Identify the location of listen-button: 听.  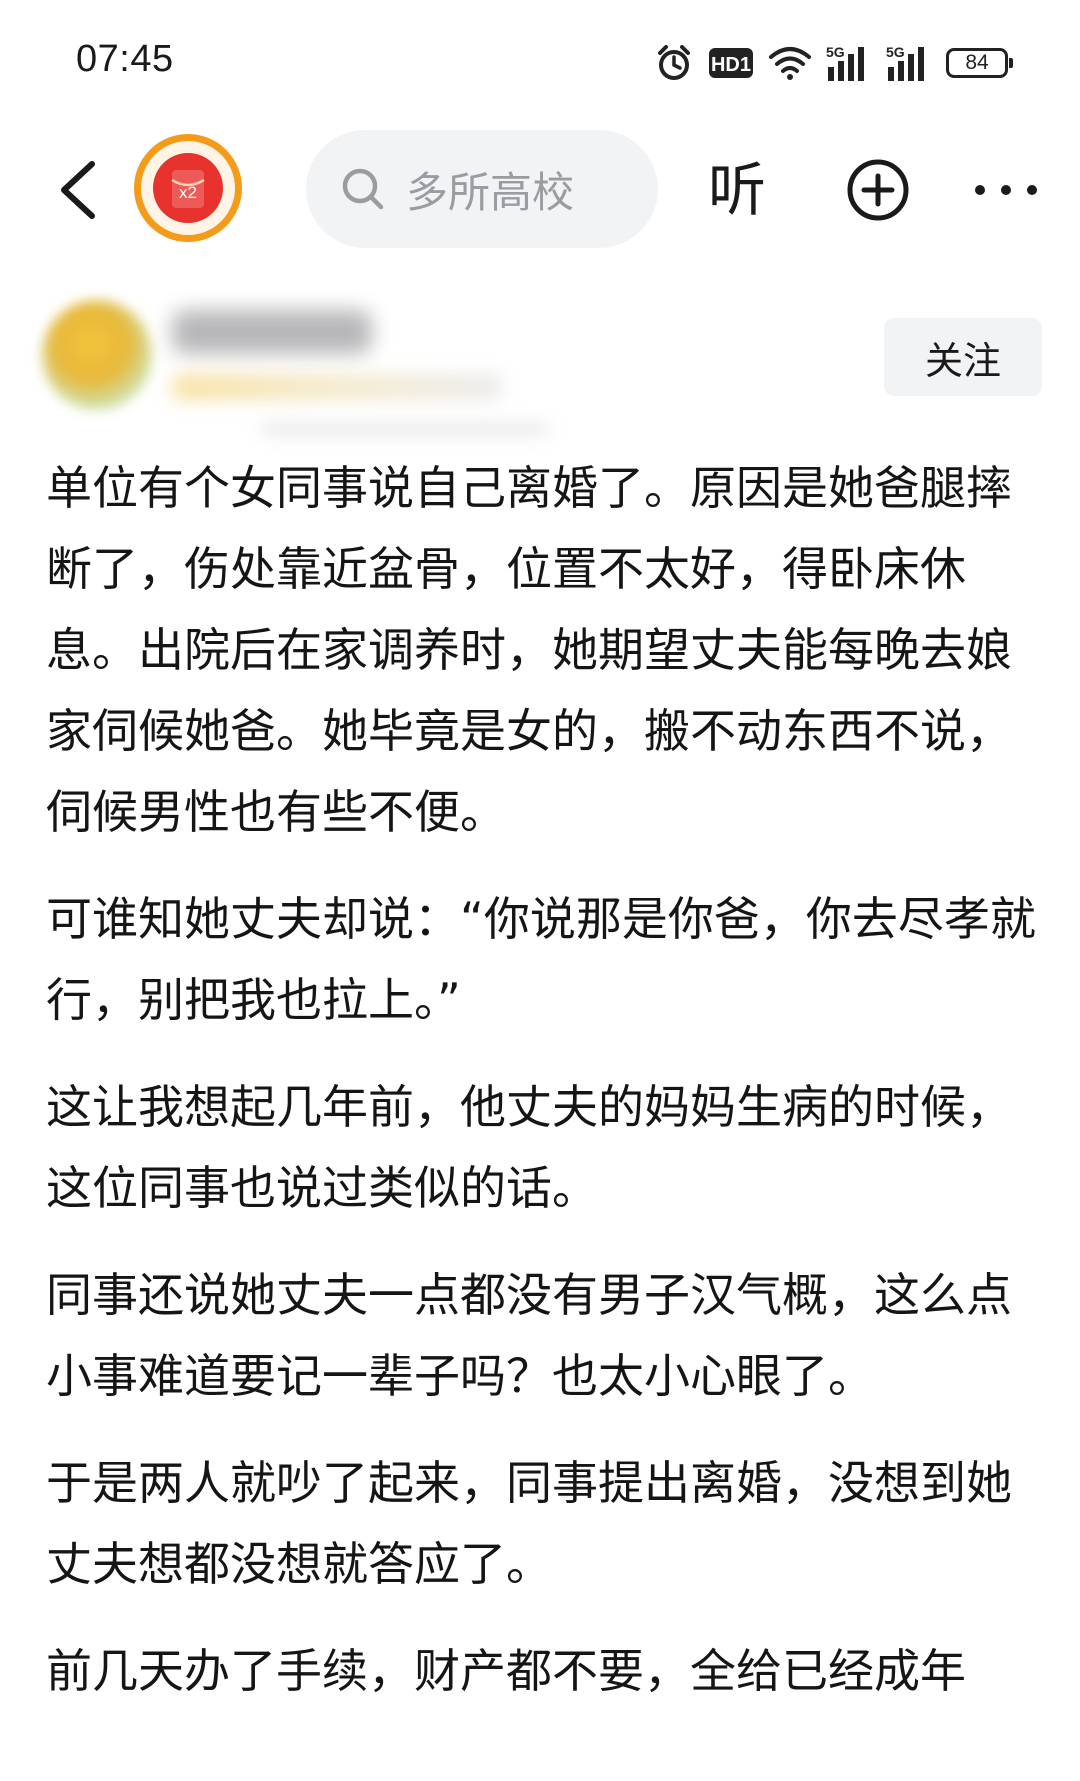
(737, 190).